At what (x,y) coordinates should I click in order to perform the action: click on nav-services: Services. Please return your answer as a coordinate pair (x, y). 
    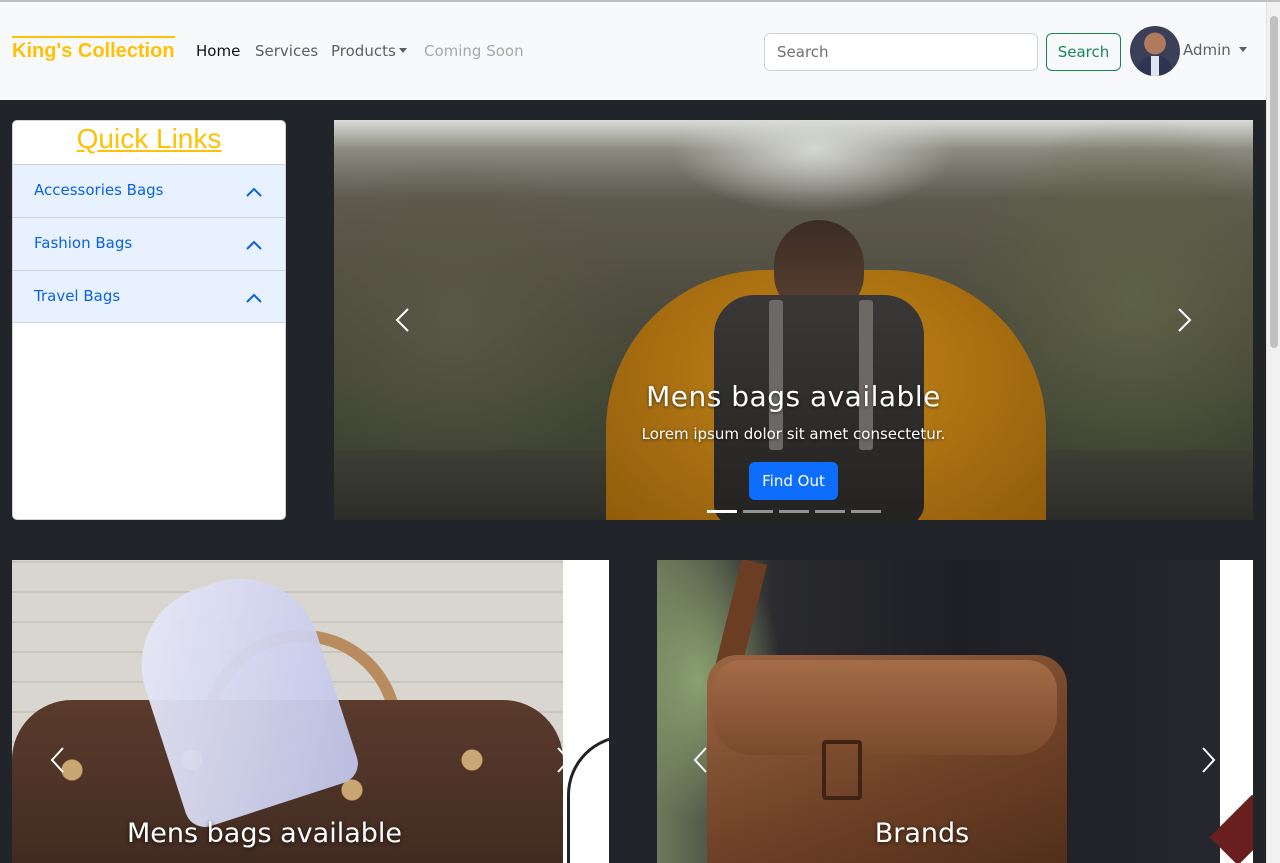
    Looking at the image, I should click on (286, 51).